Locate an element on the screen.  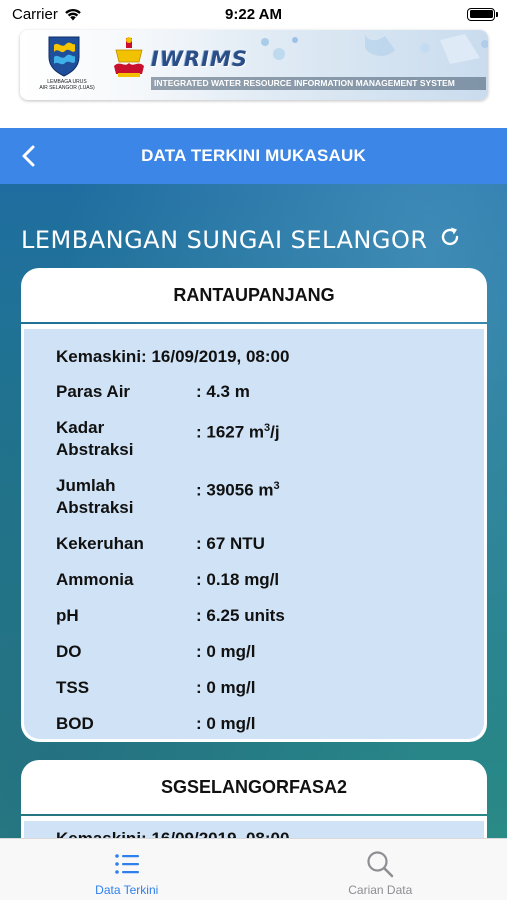
wifi-icon is located at coordinates (73, 14).